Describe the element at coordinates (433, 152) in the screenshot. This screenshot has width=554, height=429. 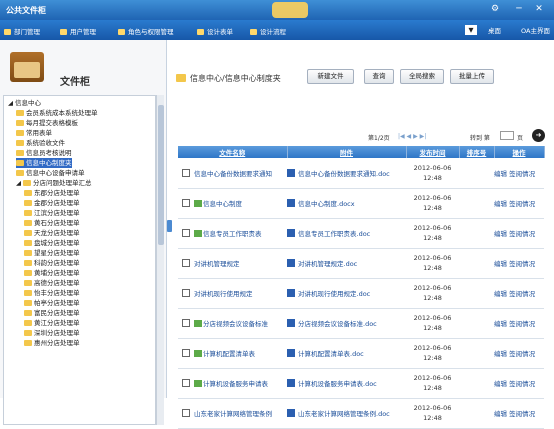
I see `col-header-date: 发布时间` at that location.